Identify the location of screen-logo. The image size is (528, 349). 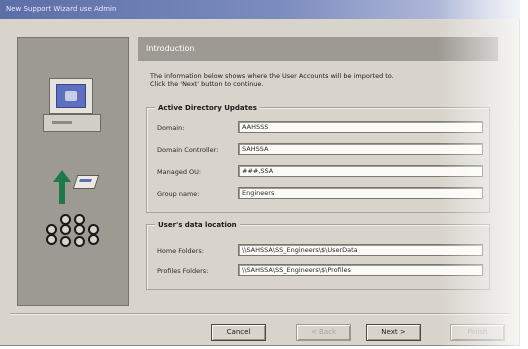
(71, 96).